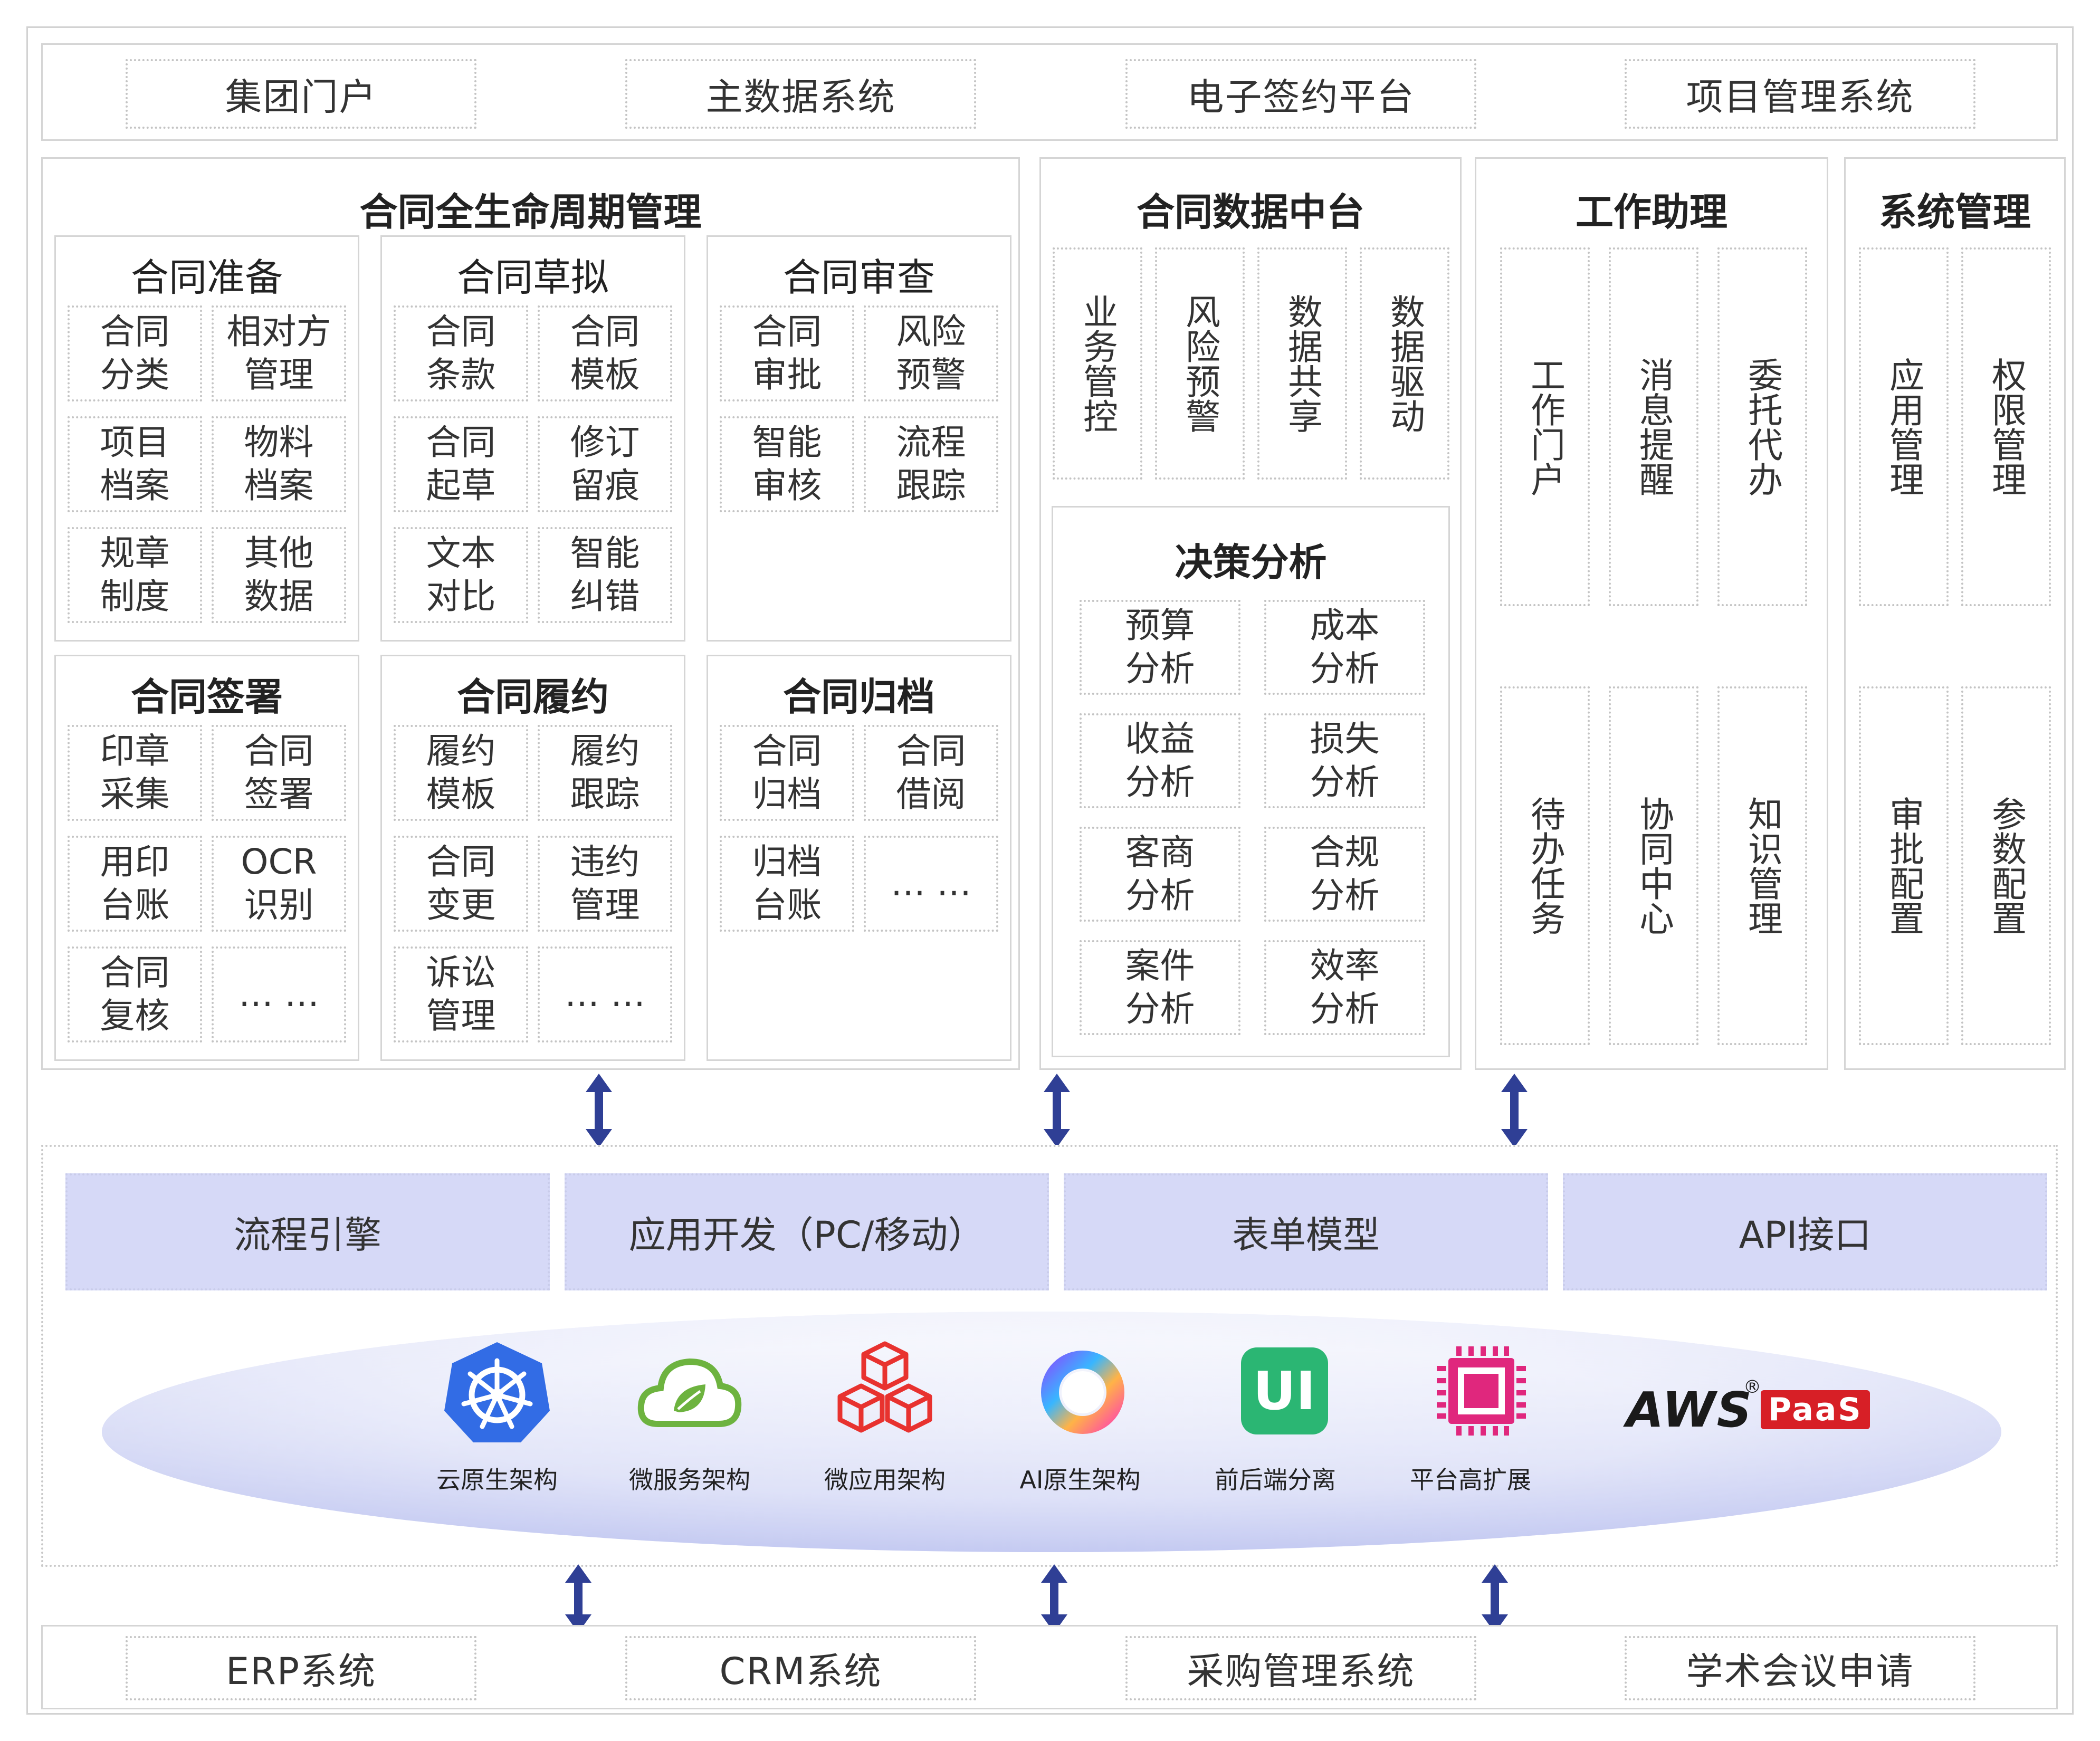 The image size is (2100, 1741). What do you see at coordinates (1160, 760) in the screenshot?
I see `decision-item-label: 收益 分析` at bounding box center [1160, 760].